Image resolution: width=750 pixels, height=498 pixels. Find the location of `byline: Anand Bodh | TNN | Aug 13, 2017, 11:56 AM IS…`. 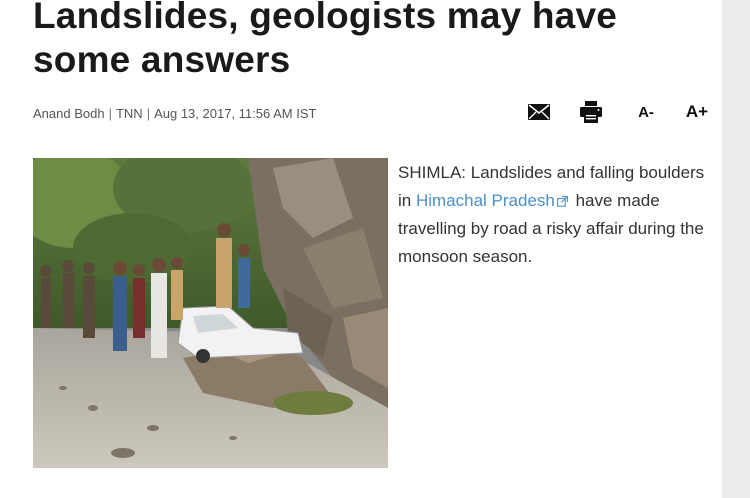

byline: Anand Bodh | TNN | Aug 13, 2017, 11:56 AM IS… is located at coordinates (174, 113).